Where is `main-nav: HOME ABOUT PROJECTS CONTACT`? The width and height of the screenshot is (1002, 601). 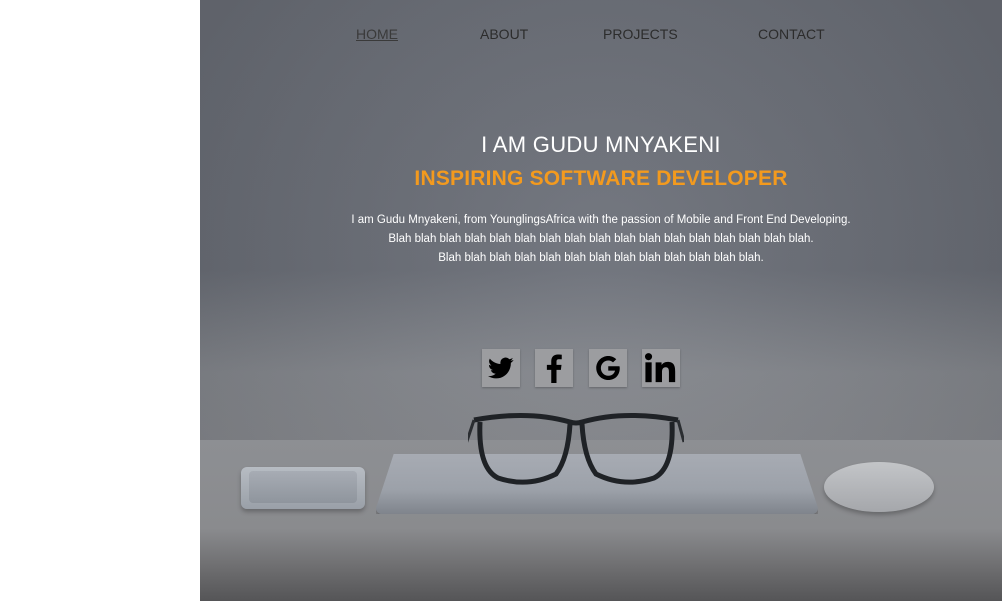
main-nav: HOME ABOUT PROJECTS CONTACT is located at coordinates (601, 36).